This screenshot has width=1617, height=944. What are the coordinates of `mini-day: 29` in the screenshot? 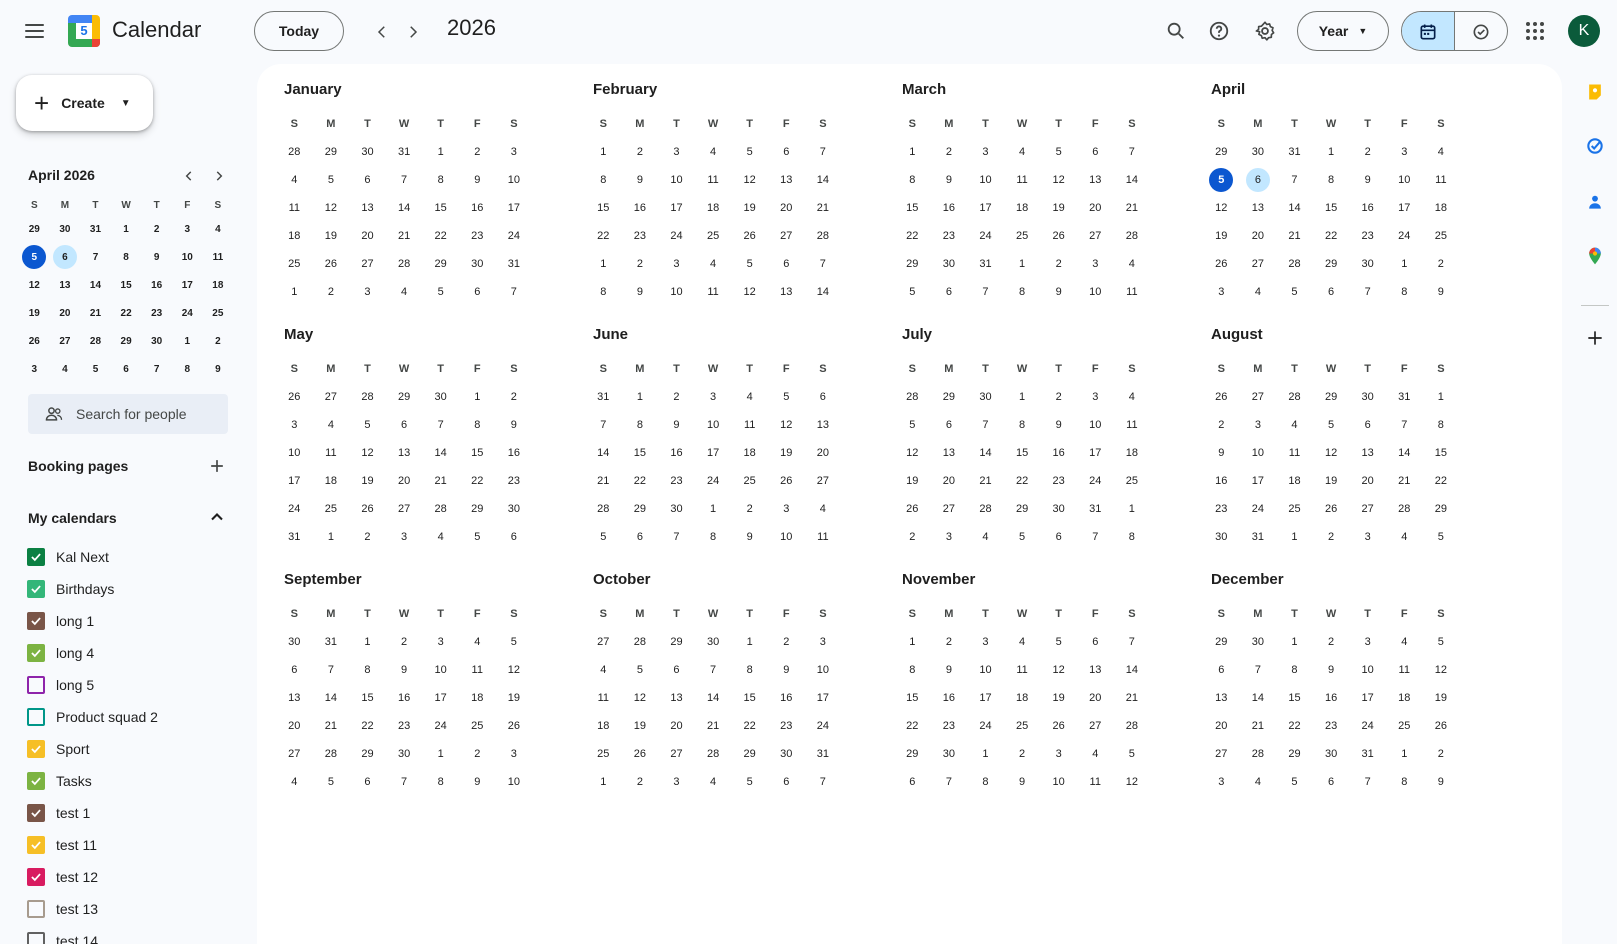 It's located at (34, 229).